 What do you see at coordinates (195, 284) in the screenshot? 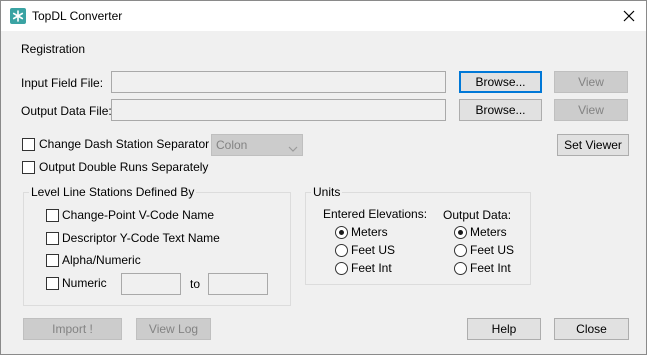
I see `to-label: to` at bounding box center [195, 284].